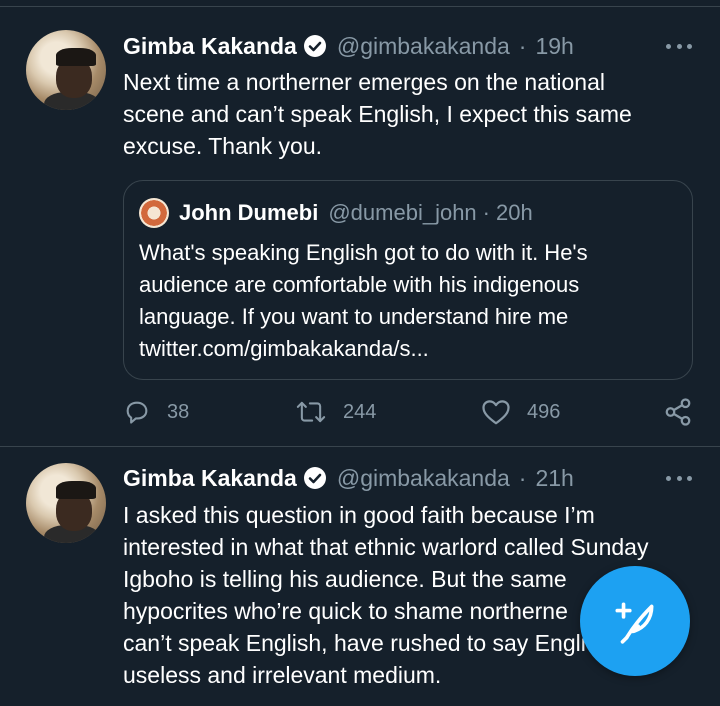  Describe the element at coordinates (496, 412) in the screenshot. I see `like-icon` at that location.